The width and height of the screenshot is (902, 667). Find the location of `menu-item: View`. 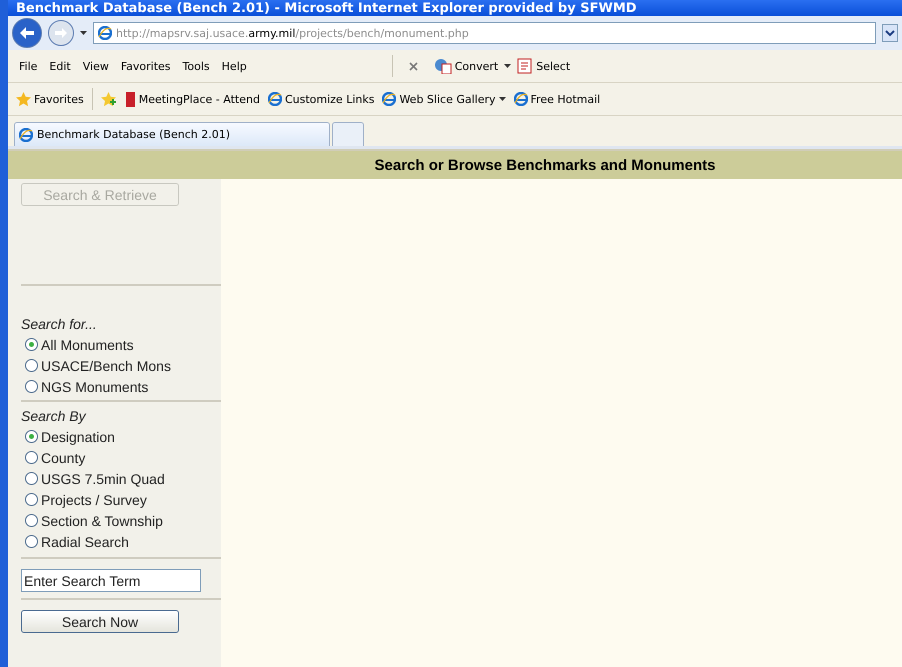

menu-item: View is located at coordinates (96, 66).